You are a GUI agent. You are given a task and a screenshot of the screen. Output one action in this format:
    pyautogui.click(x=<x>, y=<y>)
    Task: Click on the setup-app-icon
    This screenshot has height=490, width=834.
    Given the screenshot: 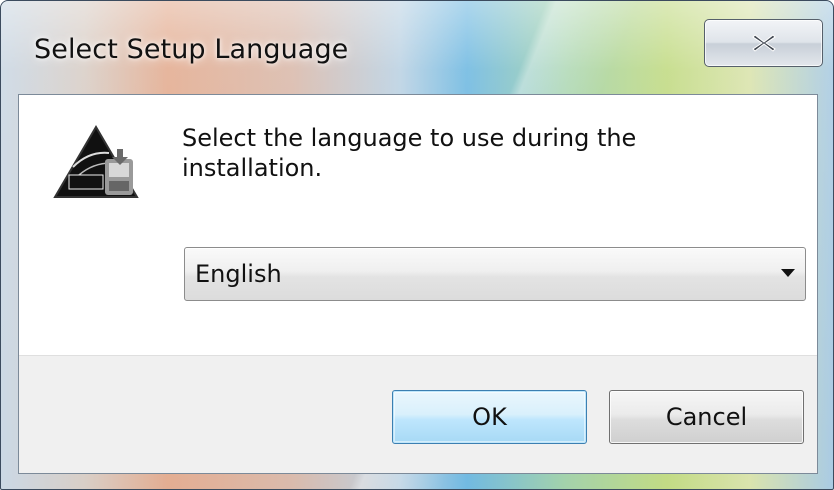 What is the action you would take?
    pyautogui.click(x=96, y=164)
    